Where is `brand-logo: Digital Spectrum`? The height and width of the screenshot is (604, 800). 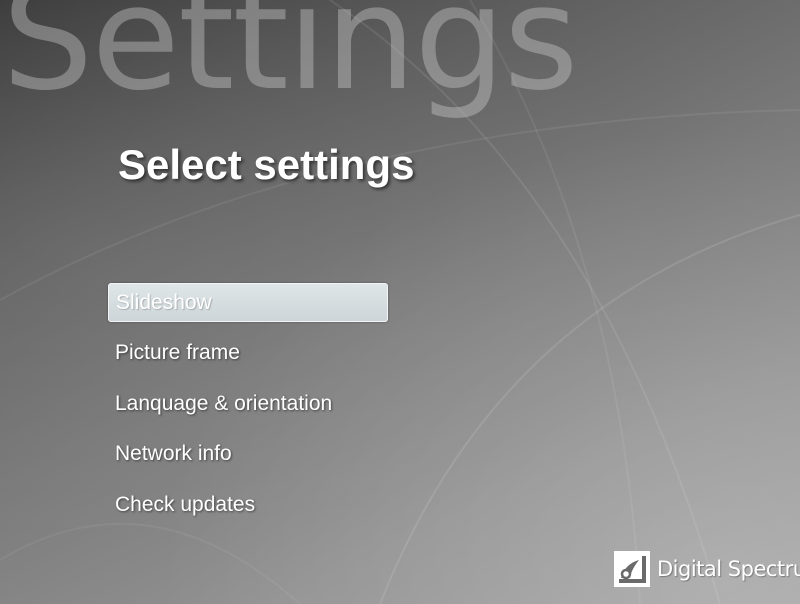
brand-logo: Digital Spectrum is located at coordinates (706, 569).